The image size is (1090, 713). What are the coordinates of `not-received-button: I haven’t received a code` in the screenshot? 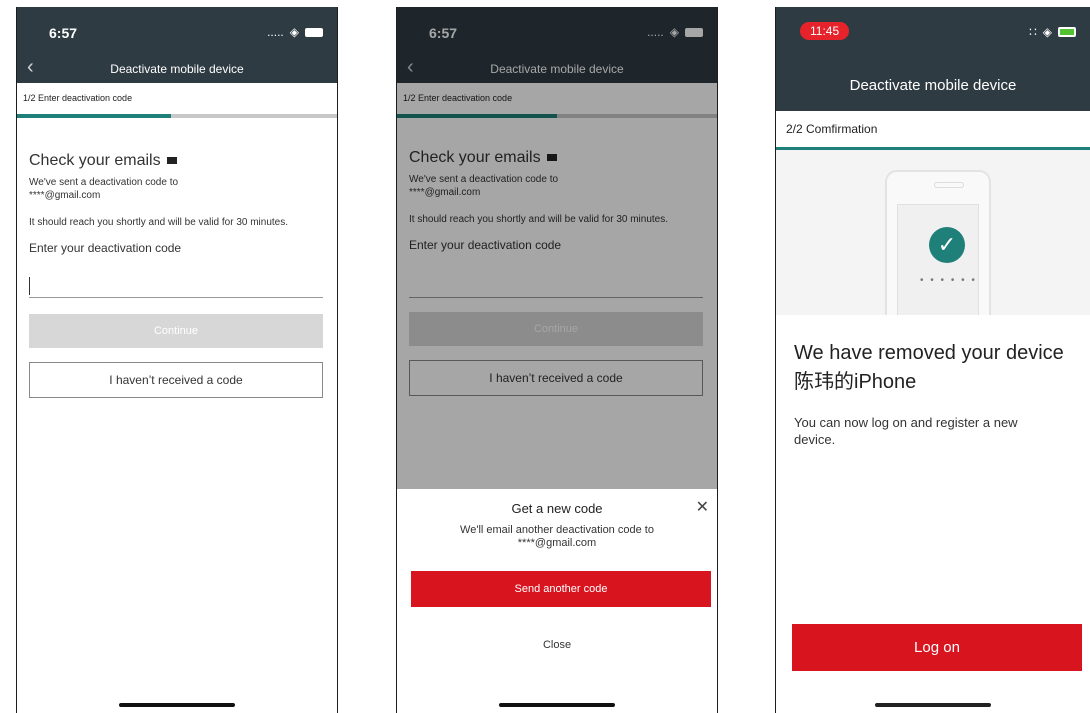 It's located at (176, 380).